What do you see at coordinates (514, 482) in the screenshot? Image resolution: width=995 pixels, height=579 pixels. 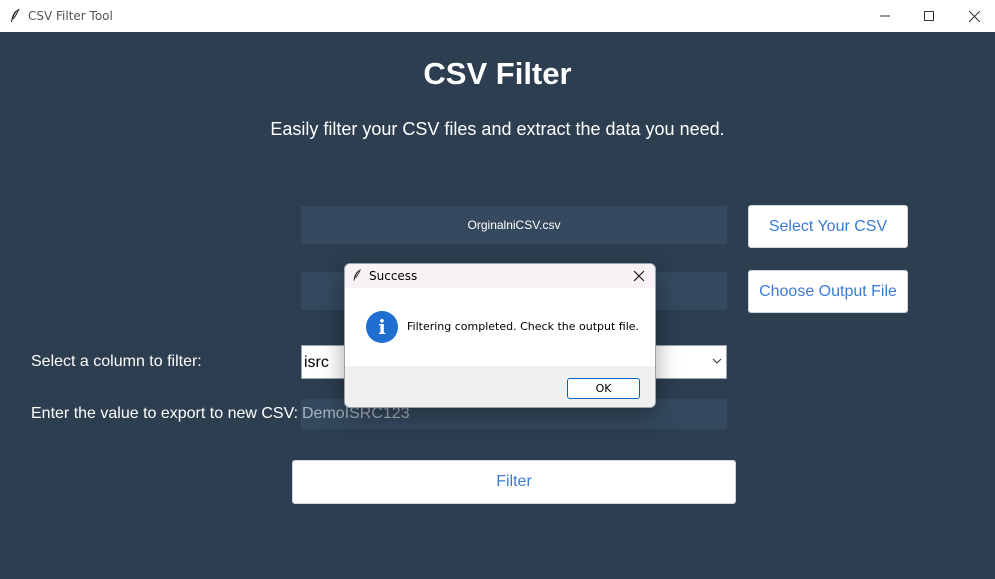 I see `filter-button: Filter` at bounding box center [514, 482].